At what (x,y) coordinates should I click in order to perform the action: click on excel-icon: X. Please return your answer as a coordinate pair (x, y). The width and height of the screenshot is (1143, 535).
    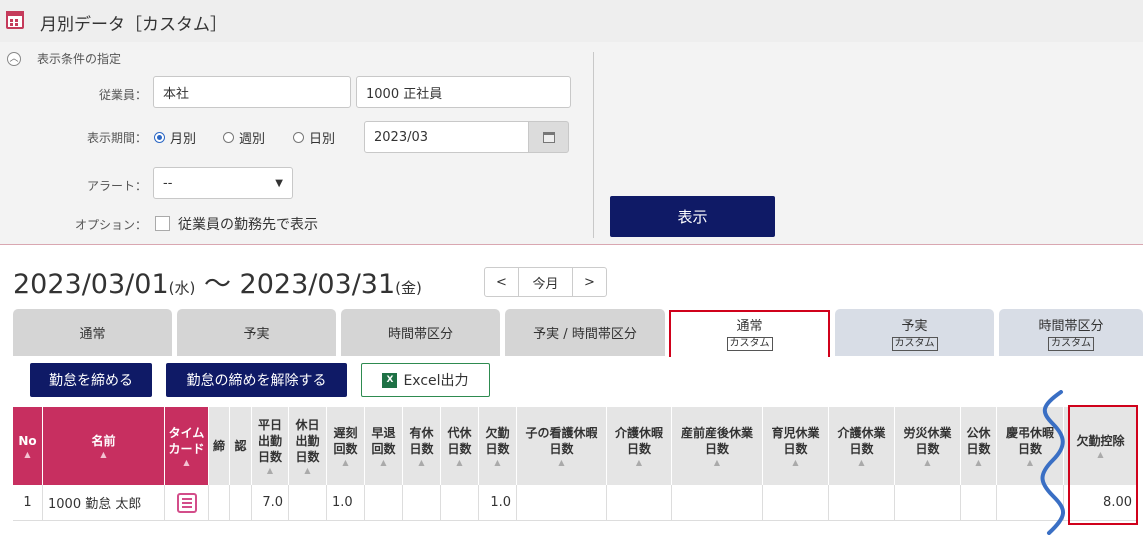
    Looking at the image, I should click on (390, 380).